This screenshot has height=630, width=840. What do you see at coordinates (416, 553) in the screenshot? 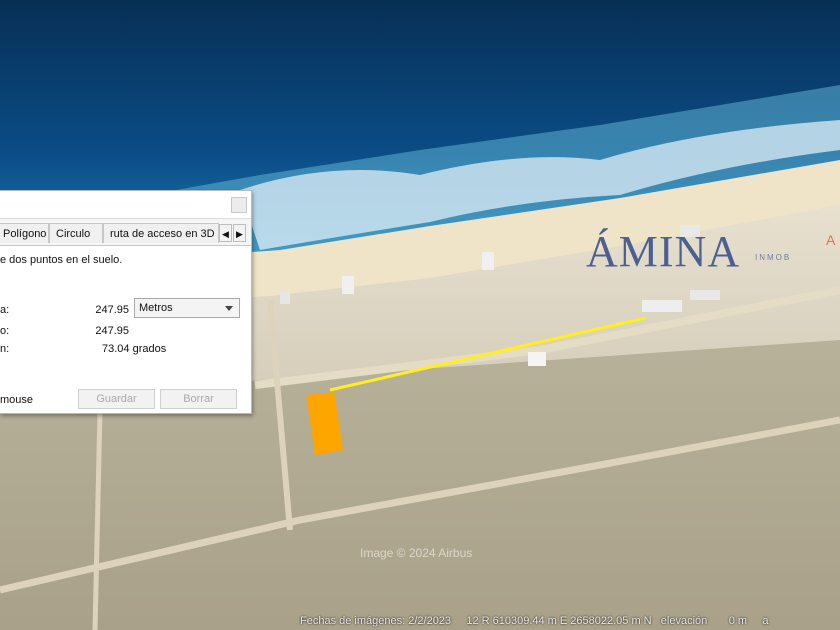
I see `imagery-watermark: Image © 2024 Airbus` at bounding box center [416, 553].